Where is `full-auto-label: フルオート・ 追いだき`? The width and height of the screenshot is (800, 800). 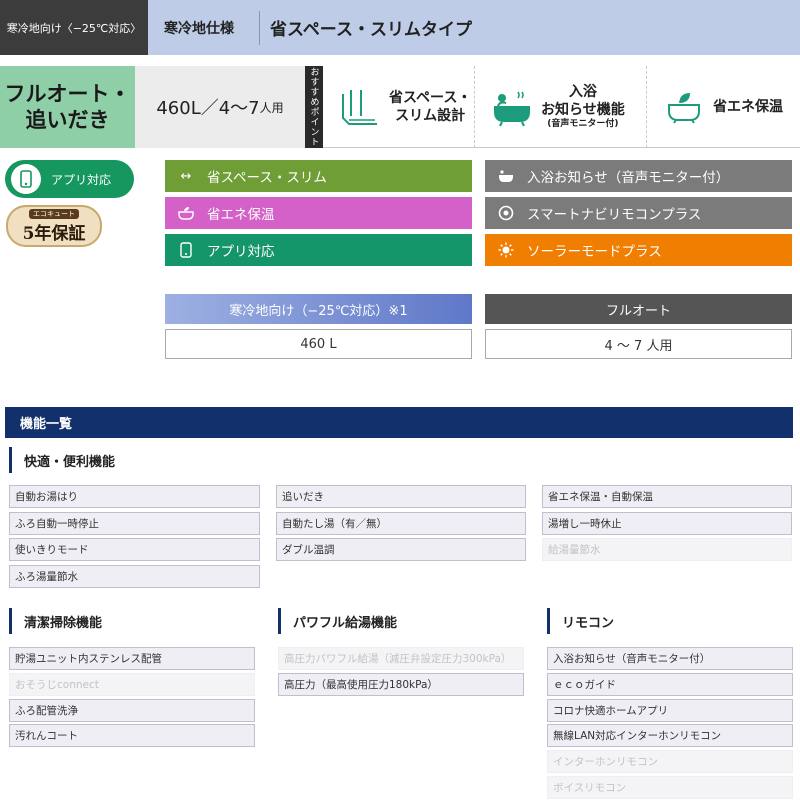
full-auto-label: フルオート・ 追いだき is located at coordinates (67, 107).